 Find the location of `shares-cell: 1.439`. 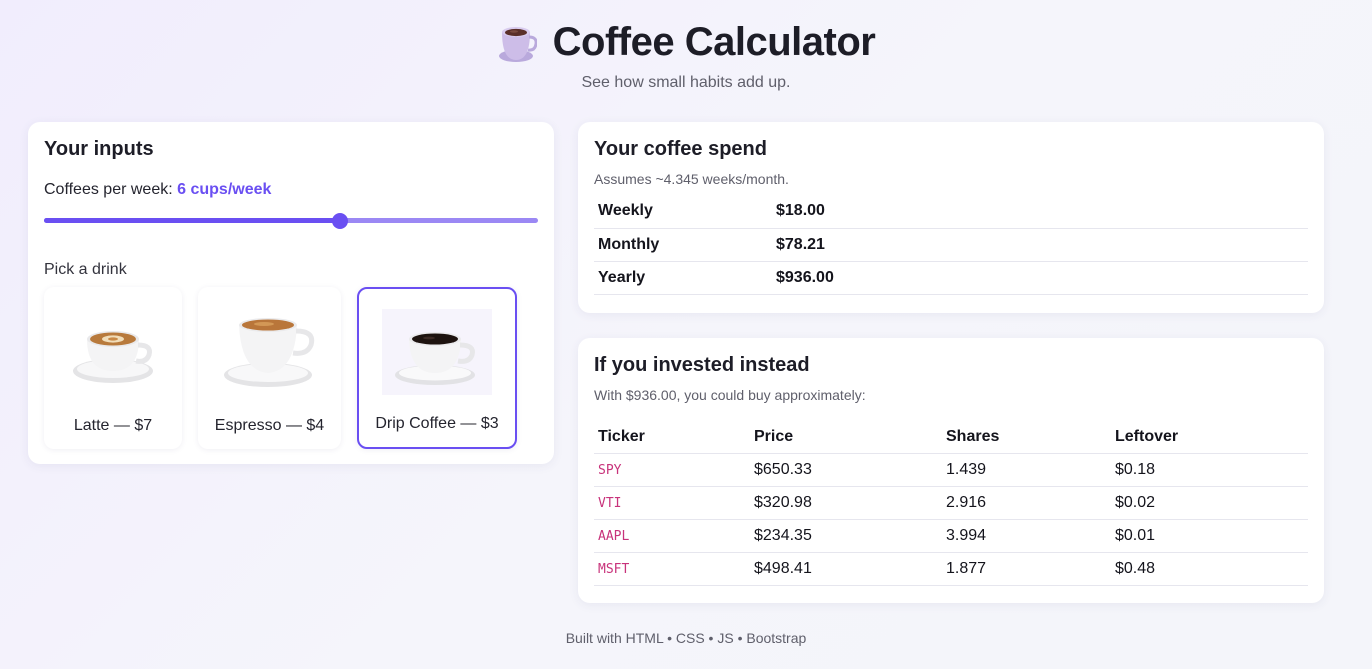

shares-cell: 1.439 is located at coordinates (1026, 470).